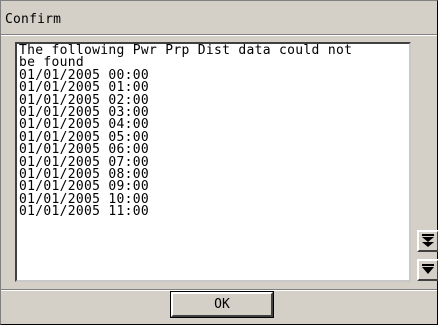 Image resolution: width=438 pixels, height=325 pixels. What do you see at coordinates (219, 35) in the screenshot?
I see `title-divider` at bounding box center [219, 35].